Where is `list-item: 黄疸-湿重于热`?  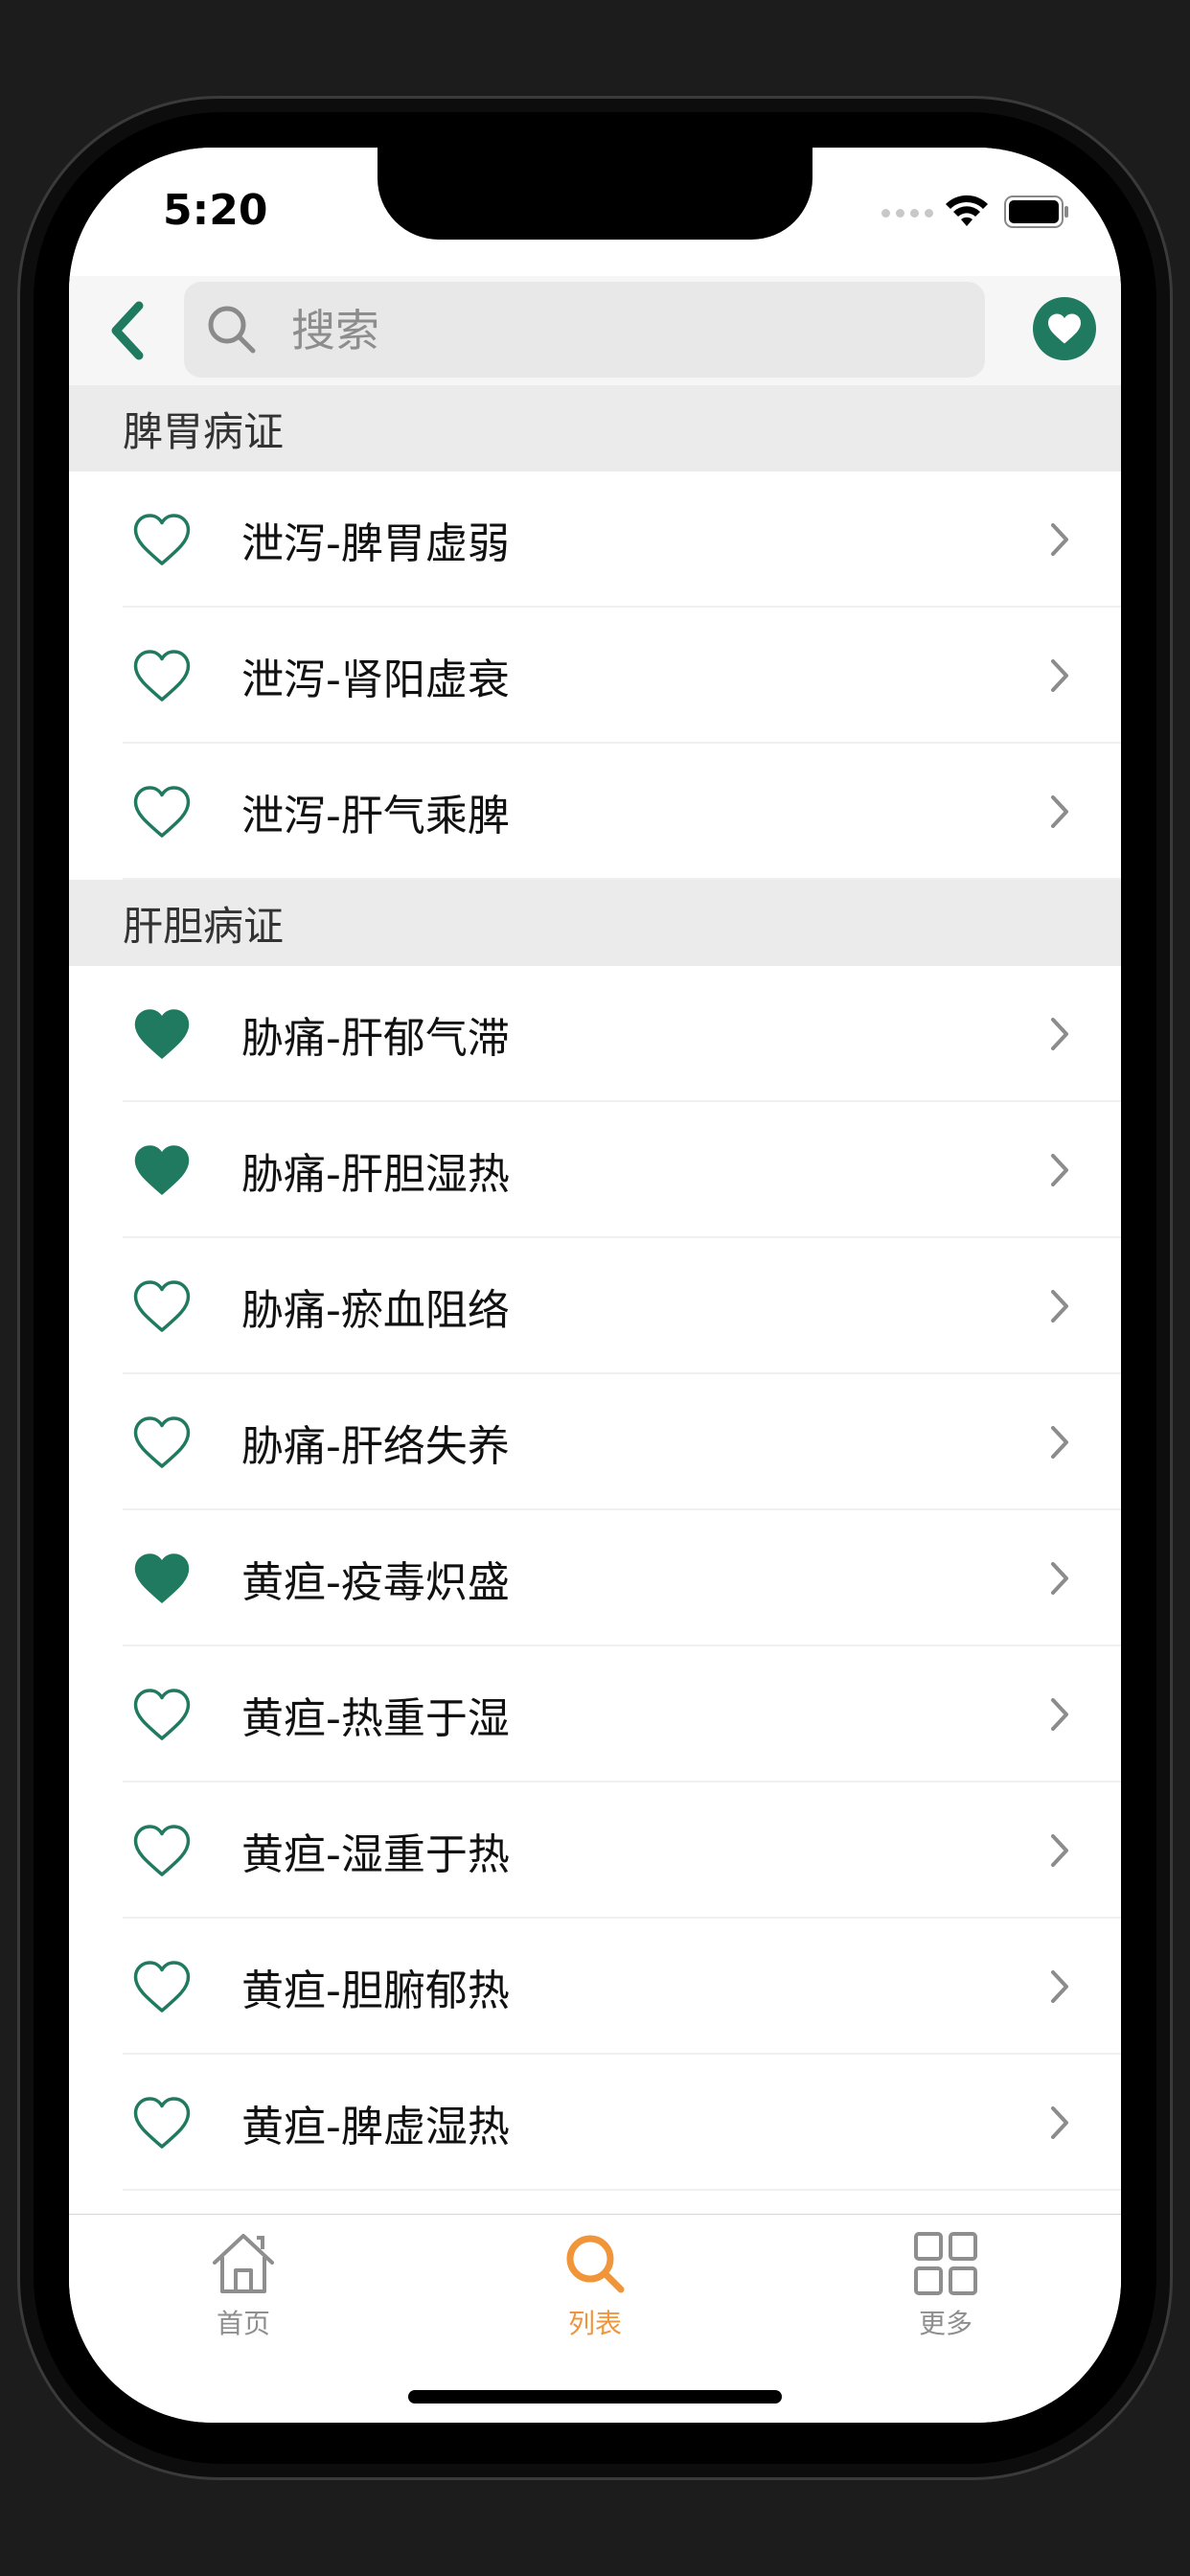
list-item: 黄疸-湿重于热 is located at coordinates (595, 1851).